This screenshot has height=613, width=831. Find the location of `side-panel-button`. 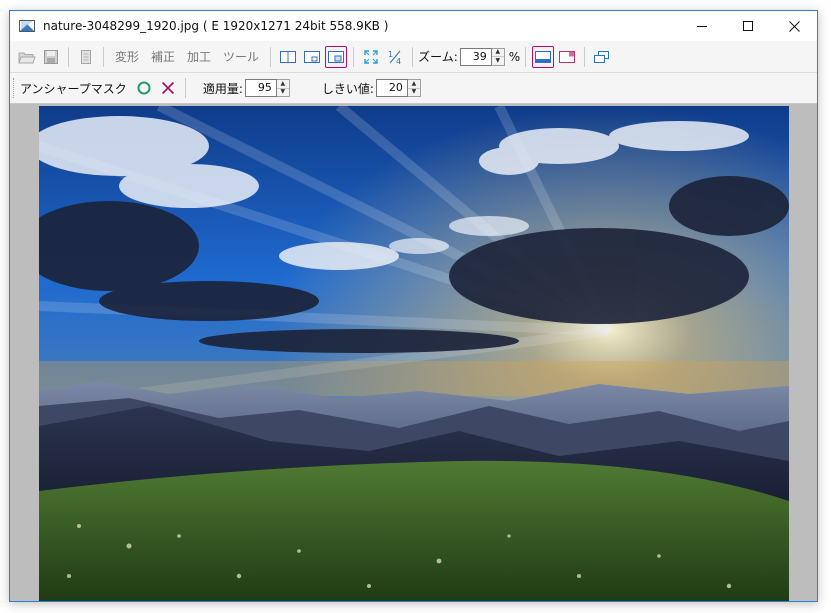

side-panel-button is located at coordinates (567, 57).